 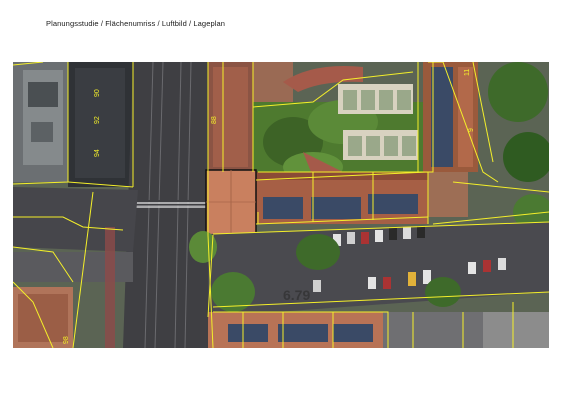 What do you see at coordinates (214, 120) in the screenshot?
I see `parcel-number-88: 88` at bounding box center [214, 120].